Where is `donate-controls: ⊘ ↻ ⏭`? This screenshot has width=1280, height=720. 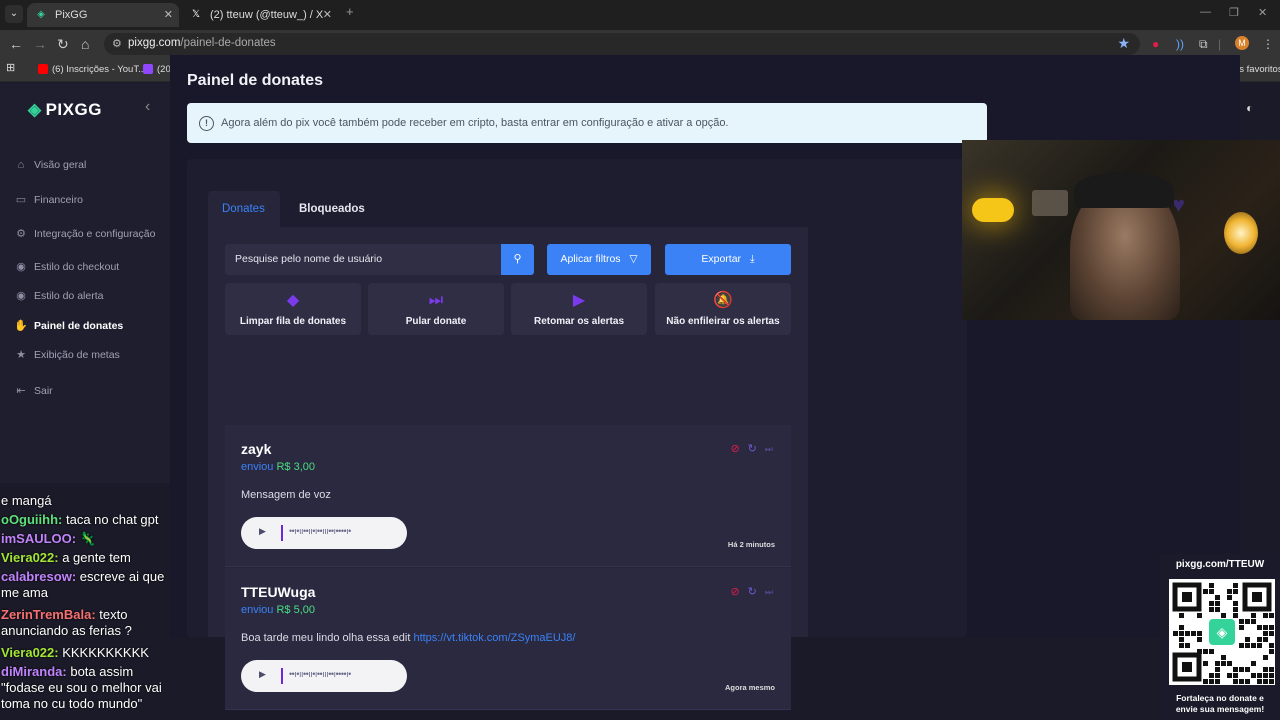 donate-controls: ⊘ ↻ ⏭ is located at coordinates (747, 448).